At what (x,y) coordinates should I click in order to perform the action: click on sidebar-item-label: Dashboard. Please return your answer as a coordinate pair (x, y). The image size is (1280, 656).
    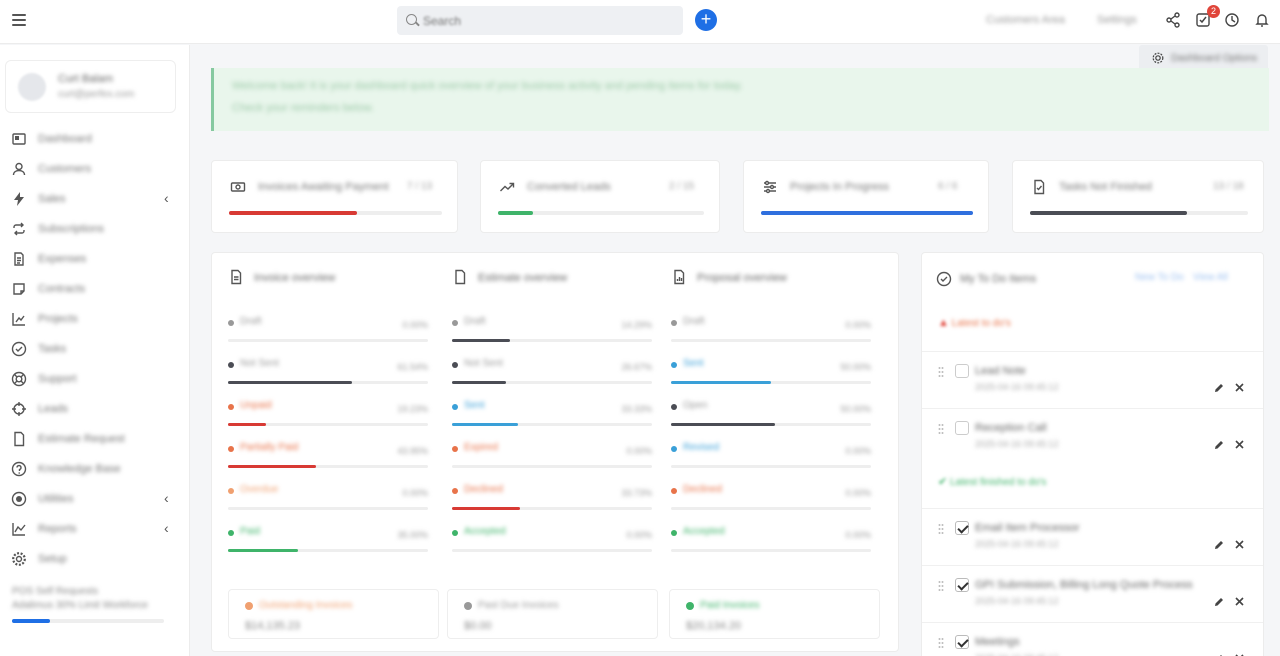
    Looking at the image, I should click on (65, 139).